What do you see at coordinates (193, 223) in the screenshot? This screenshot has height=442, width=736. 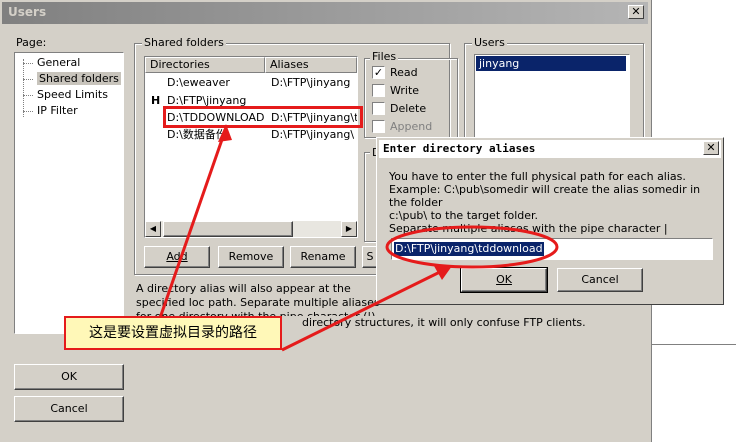 I see `arrow-to-row` at bounding box center [193, 223].